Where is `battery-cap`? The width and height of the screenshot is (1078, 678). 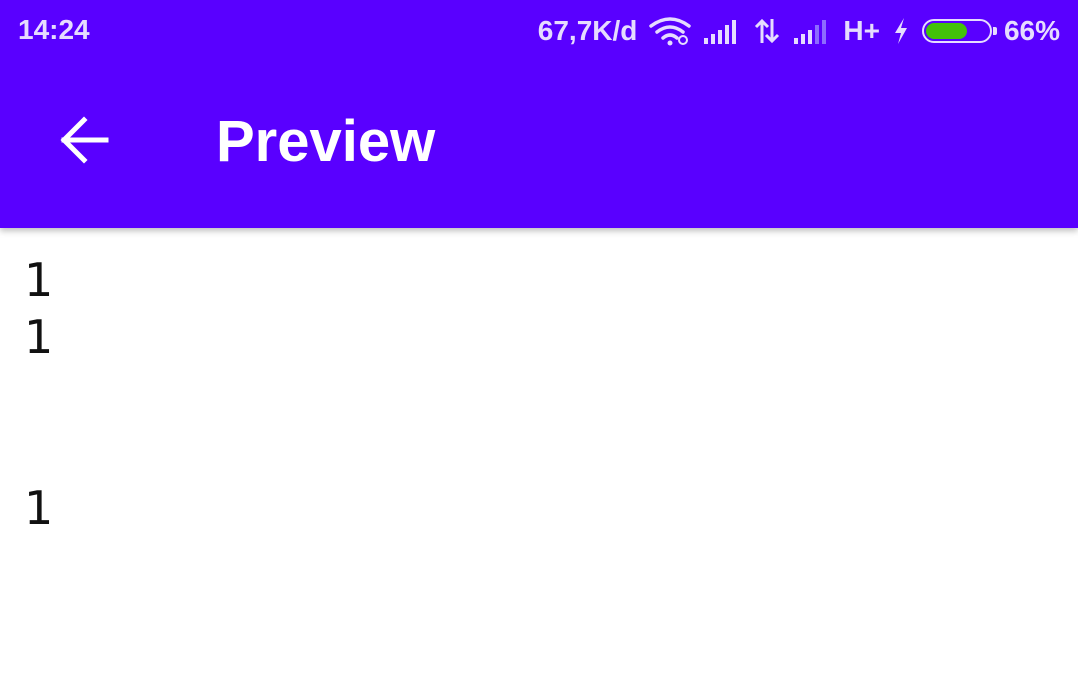
battery-cap is located at coordinates (994, 31).